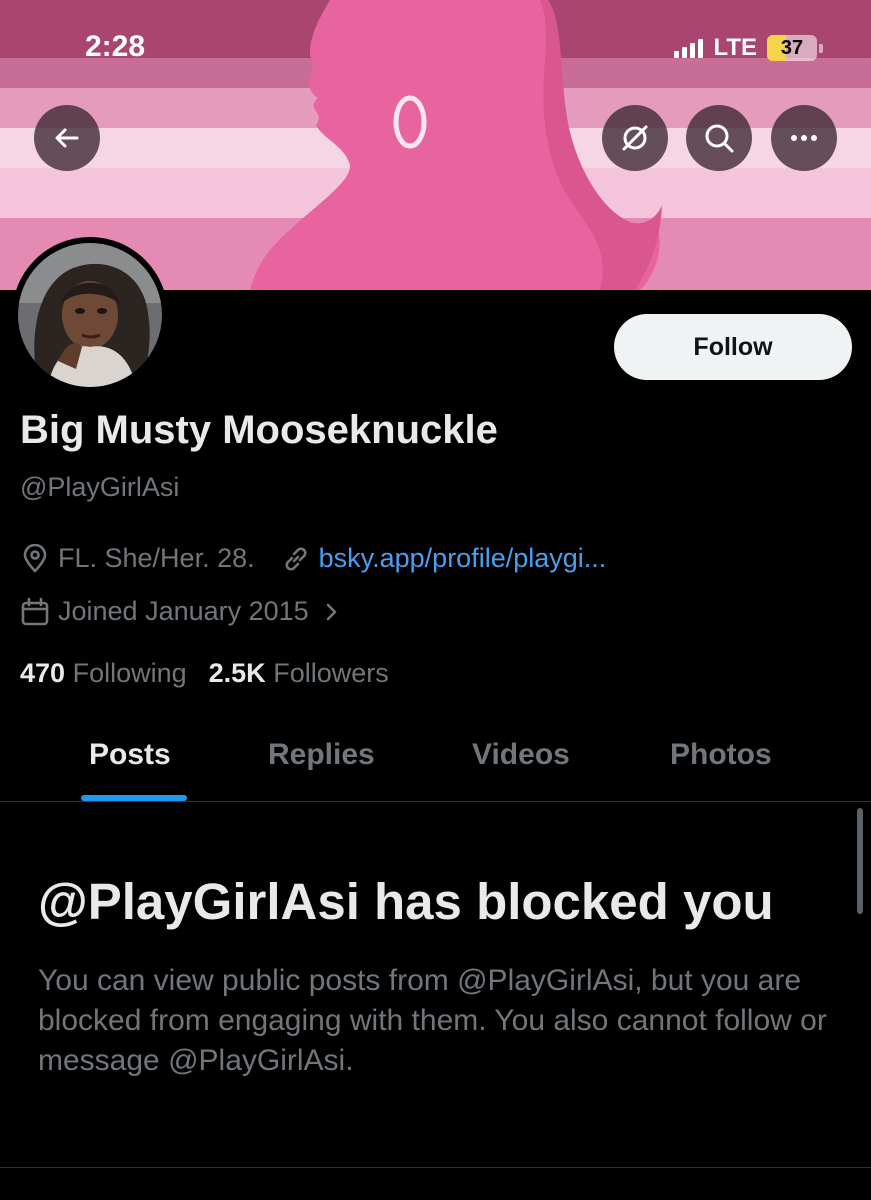 Image resolution: width=871 pixels, height=1200 pixels. Describe the element at coordinates (689, 48) in the screenshot. I see `signal-icon` at that location.